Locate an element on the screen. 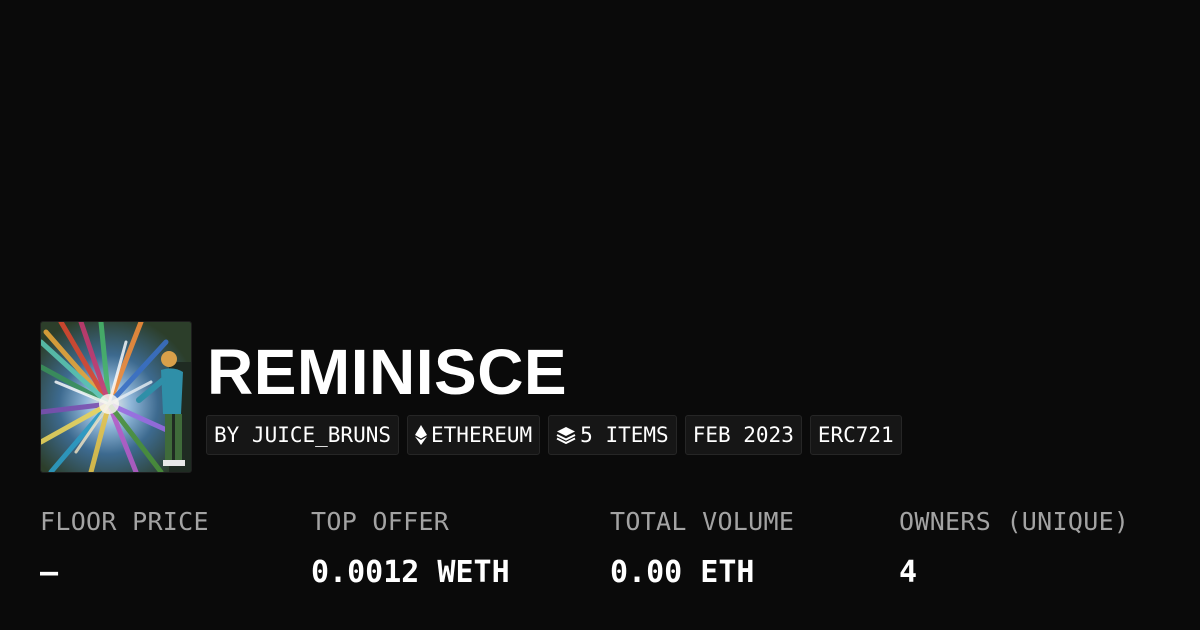  chain-tag: ETHEREUM is located at coordinates (474, 435).